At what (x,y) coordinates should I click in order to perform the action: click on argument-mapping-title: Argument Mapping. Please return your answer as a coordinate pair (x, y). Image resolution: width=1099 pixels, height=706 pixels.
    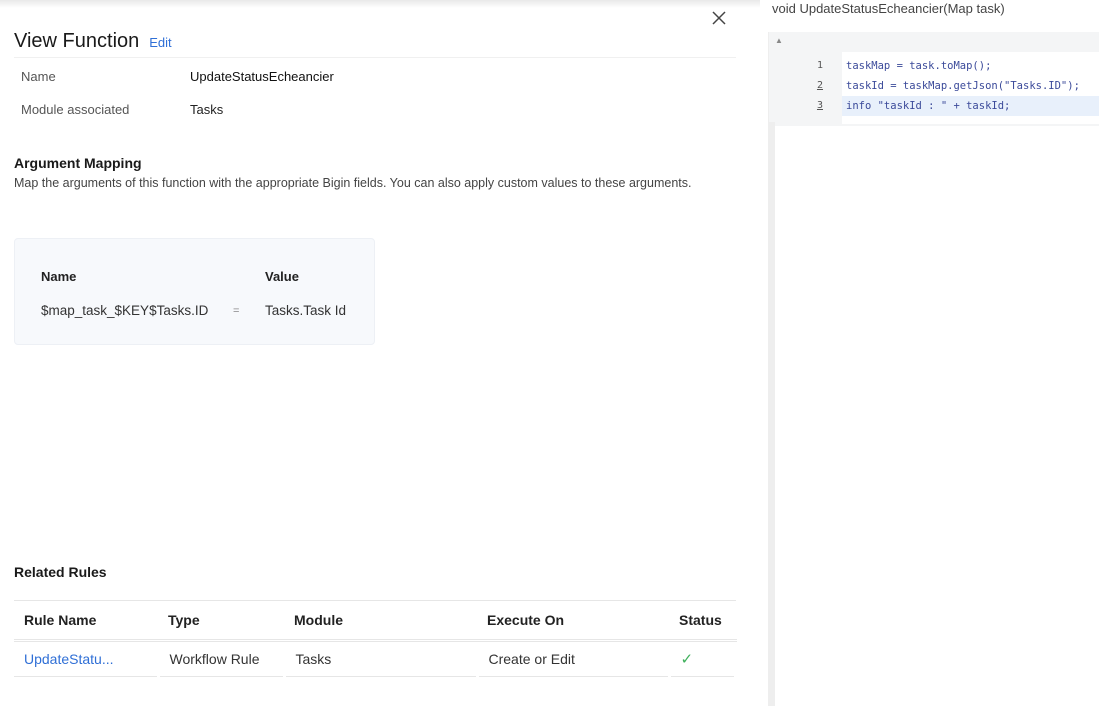
    Looking at the image, I should click on (78, 163).